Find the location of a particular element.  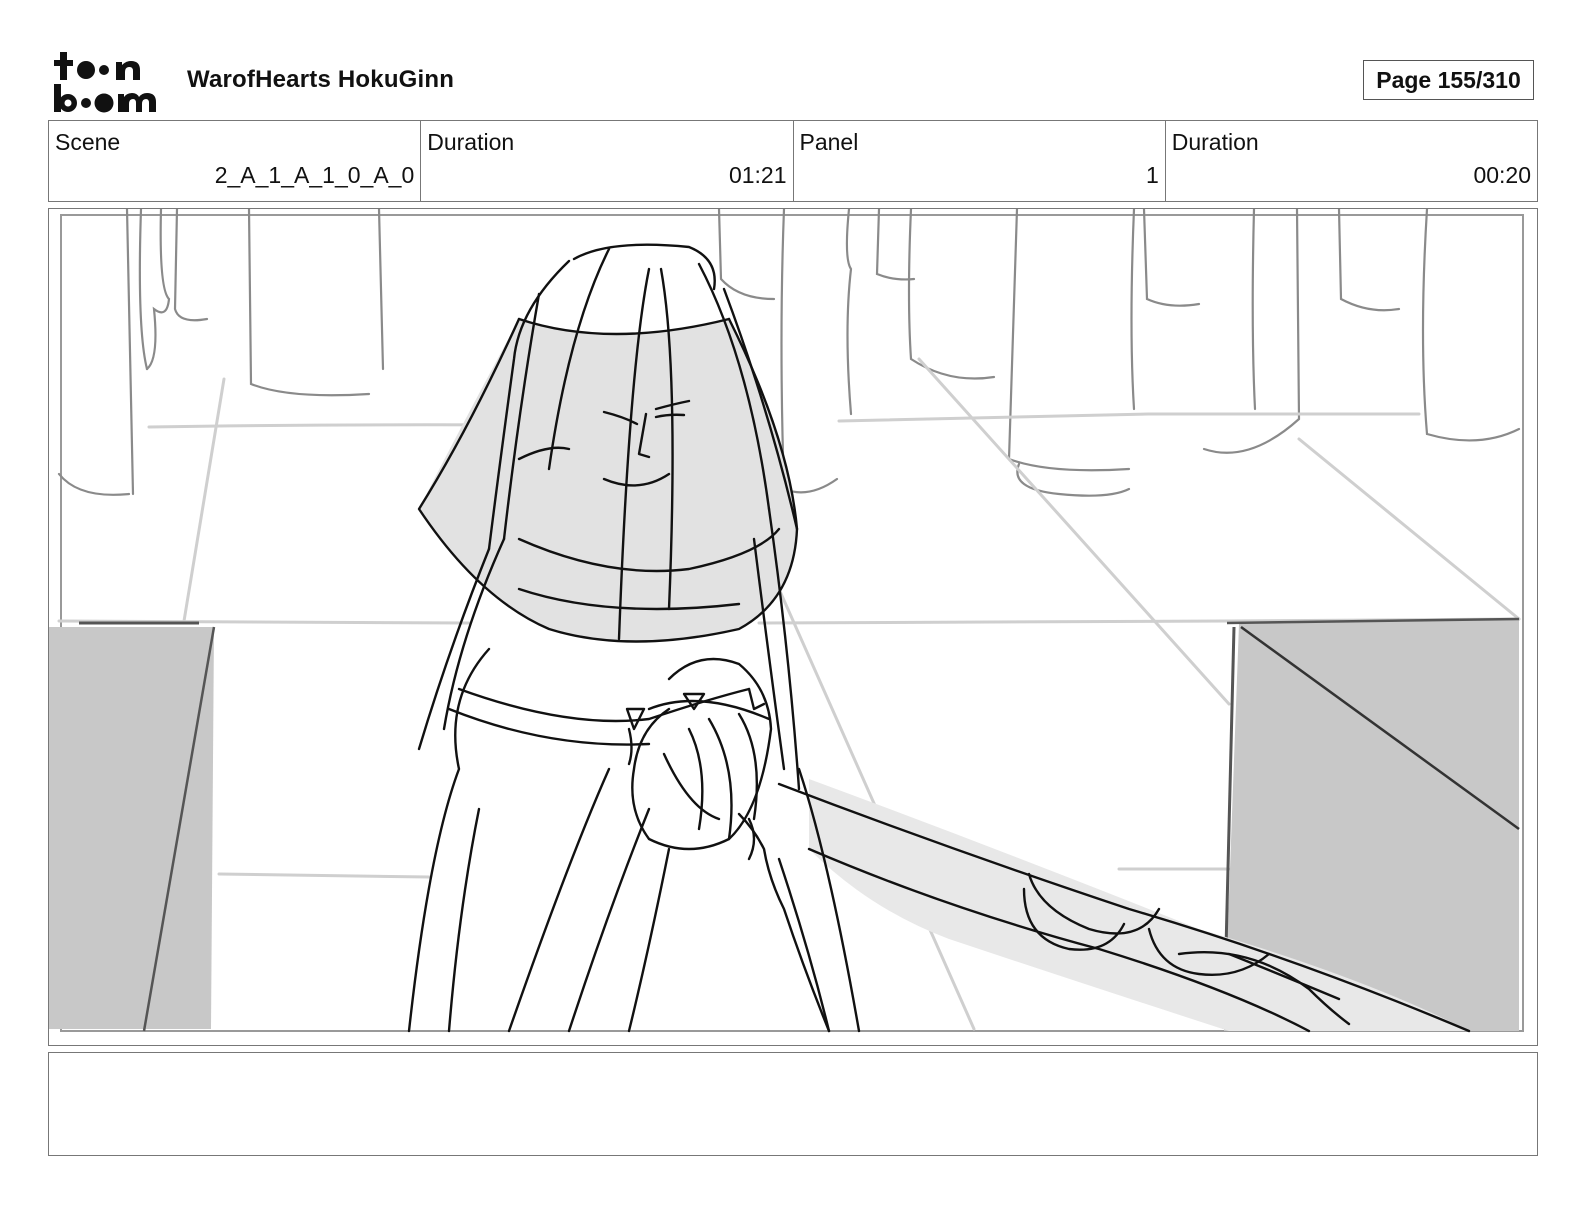

scene-duration-cell: Duration 01:21 is located at coordinates (606, 161).